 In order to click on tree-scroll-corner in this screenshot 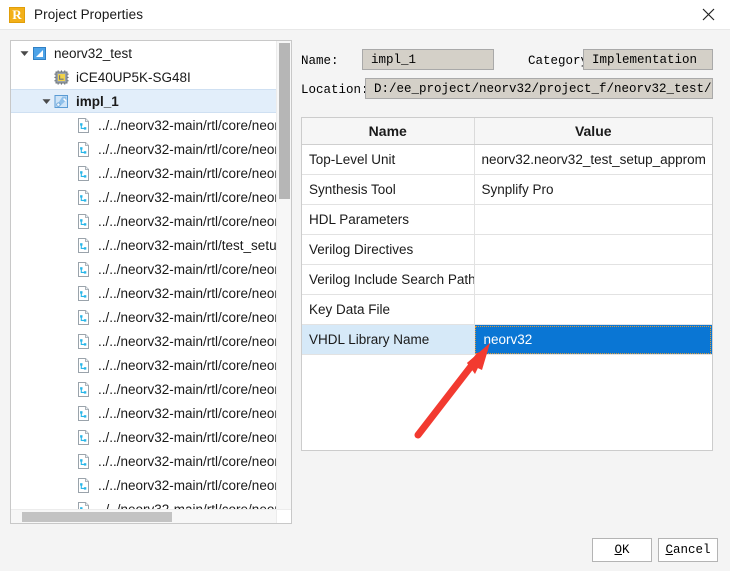, I will do `click(283, 516)`.